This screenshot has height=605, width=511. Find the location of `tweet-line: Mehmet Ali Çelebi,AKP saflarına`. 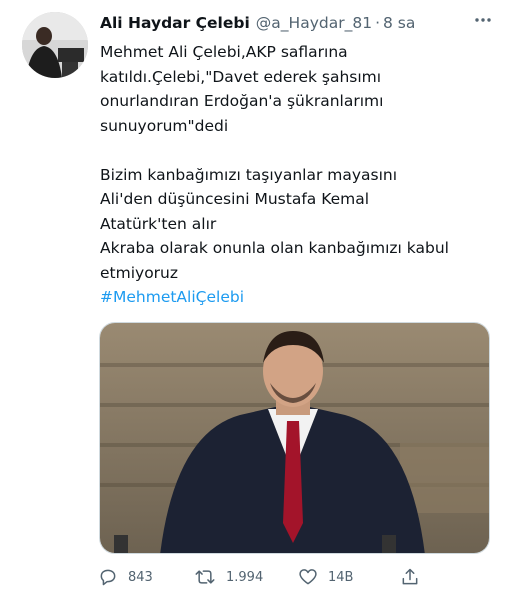

tweet-line: Mehmet Ali Çelebi,AKP saflarına is located at coordinates (224, 52).